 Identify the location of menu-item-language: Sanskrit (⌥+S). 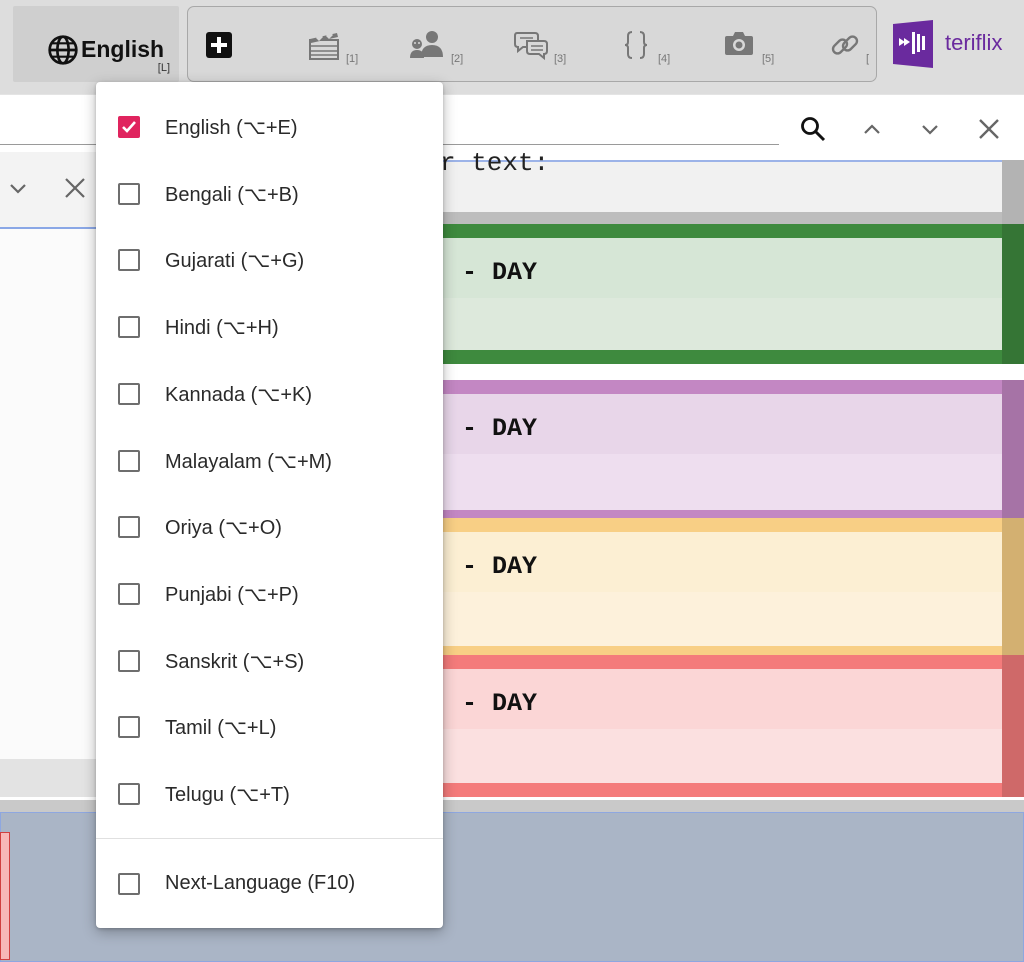
(269, 661).